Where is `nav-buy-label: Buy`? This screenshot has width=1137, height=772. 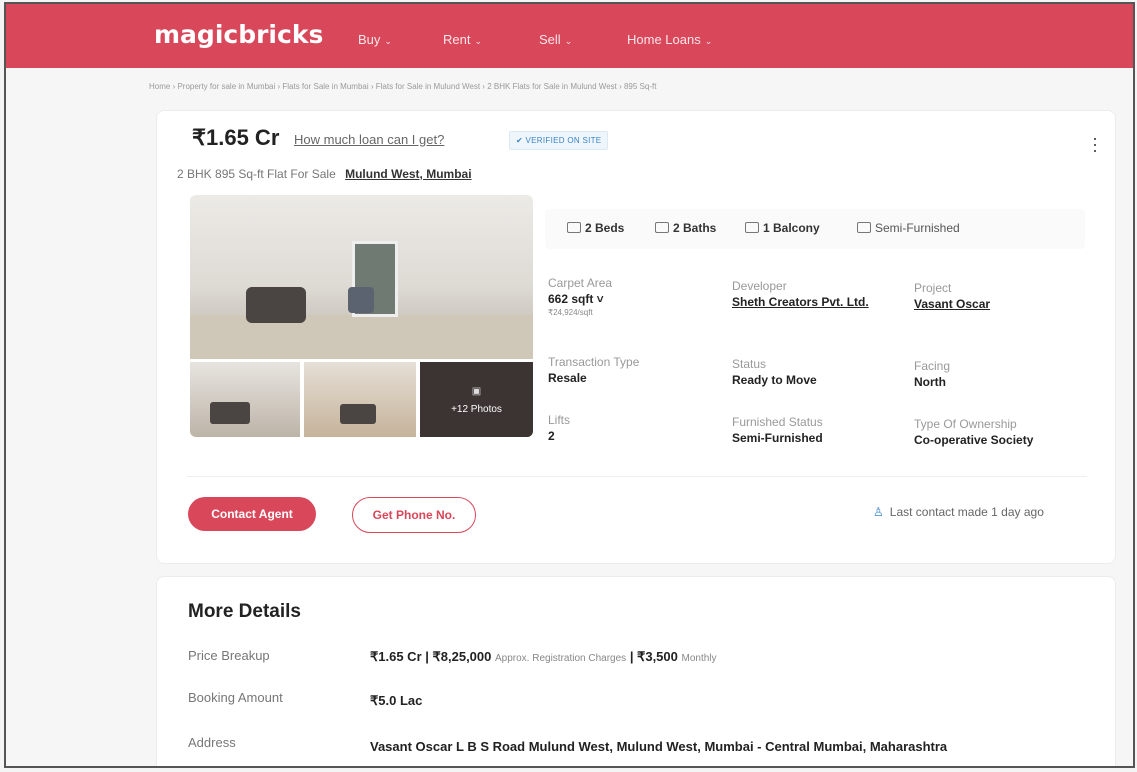 nav-buy-label: Buy is located at coordinates (369, 39).